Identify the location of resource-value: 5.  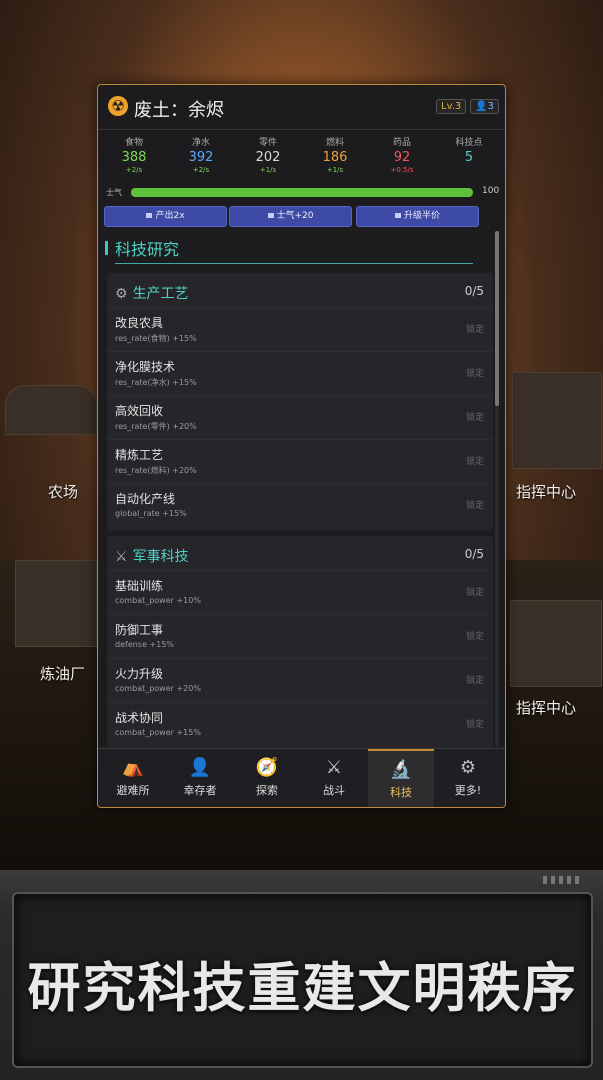
(469, 157).